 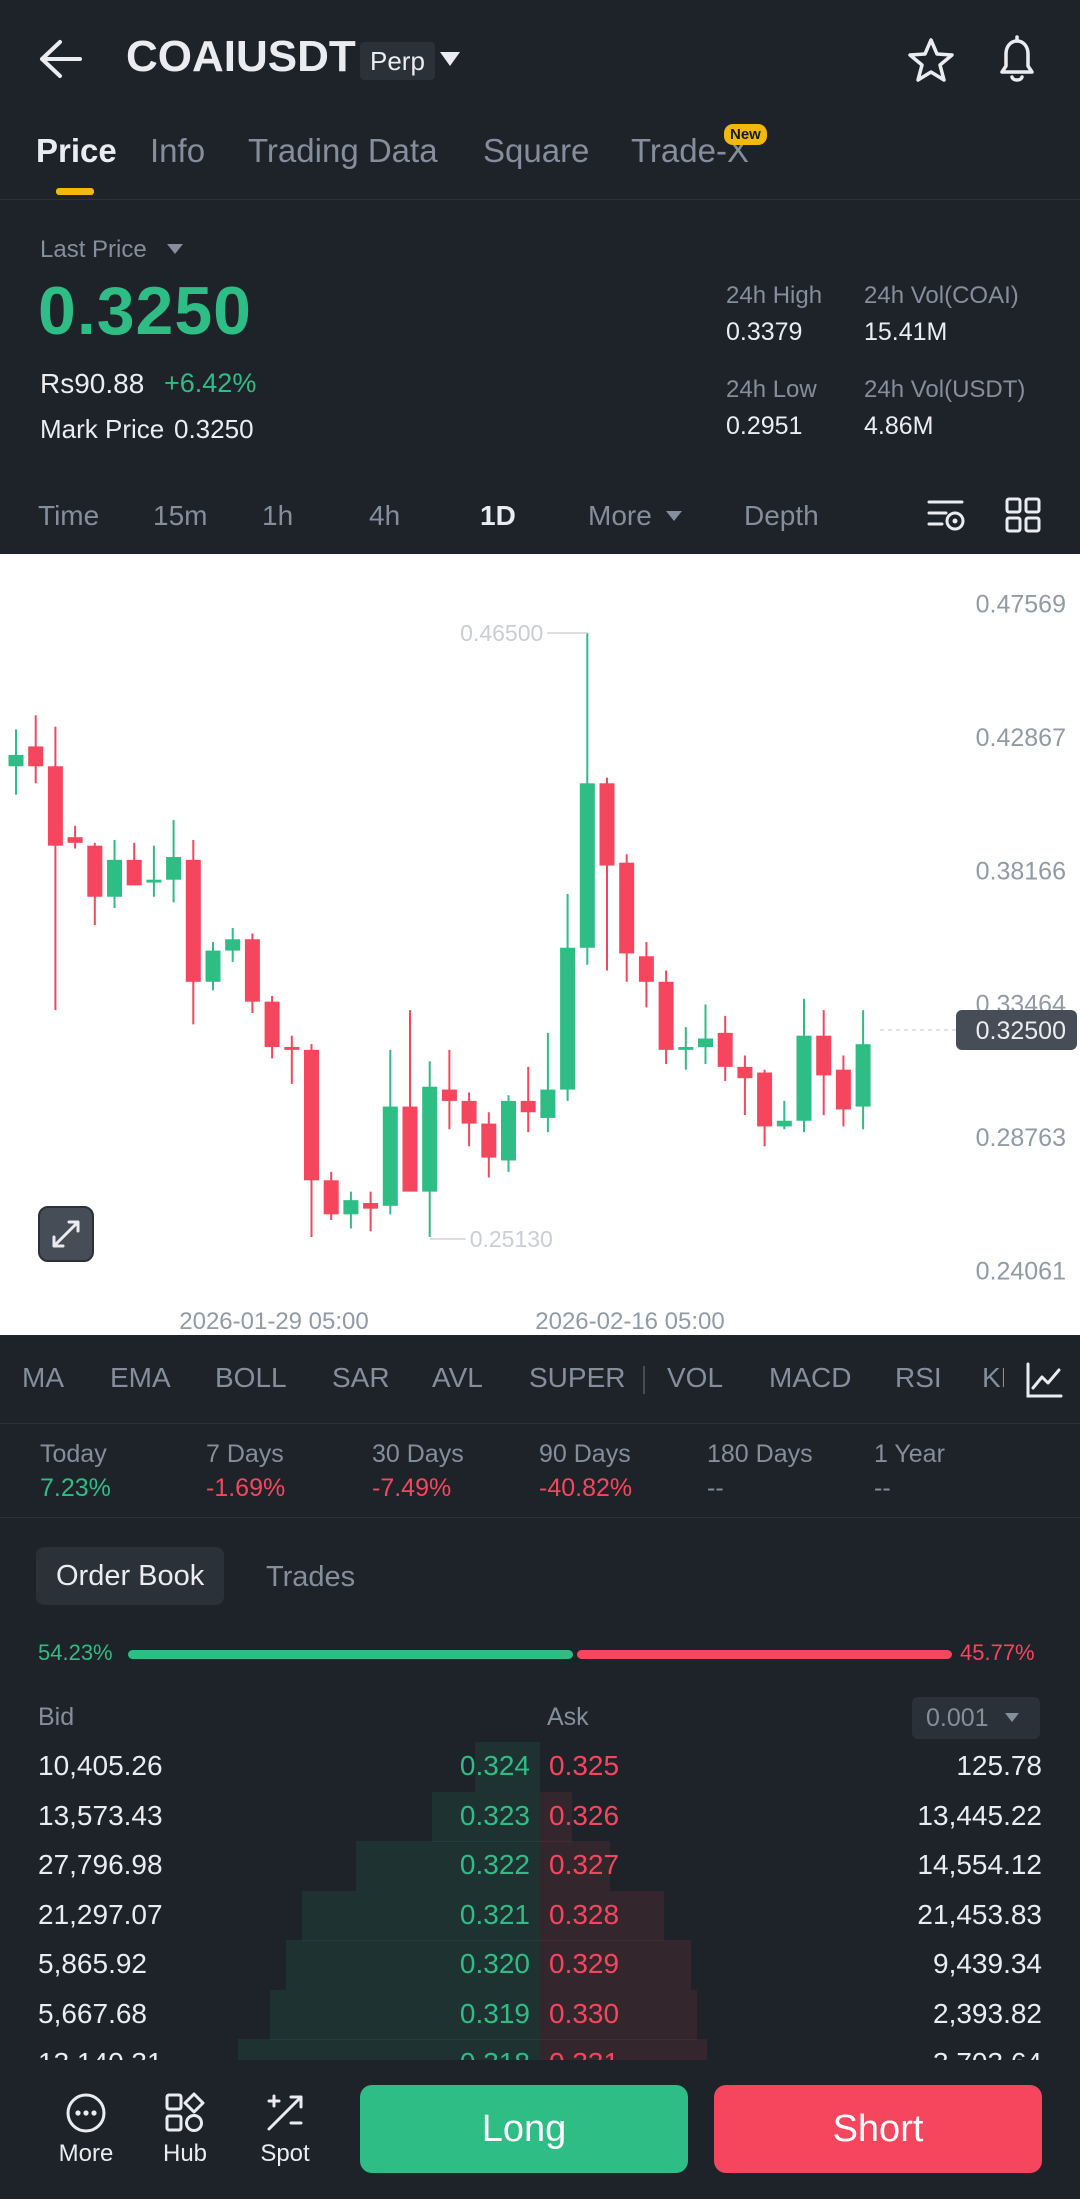 What do you see at coordinates (979, 1914) in the screenshot?
I see `ask-quantity: 21,453.83` at bounding box center [979, 1914].